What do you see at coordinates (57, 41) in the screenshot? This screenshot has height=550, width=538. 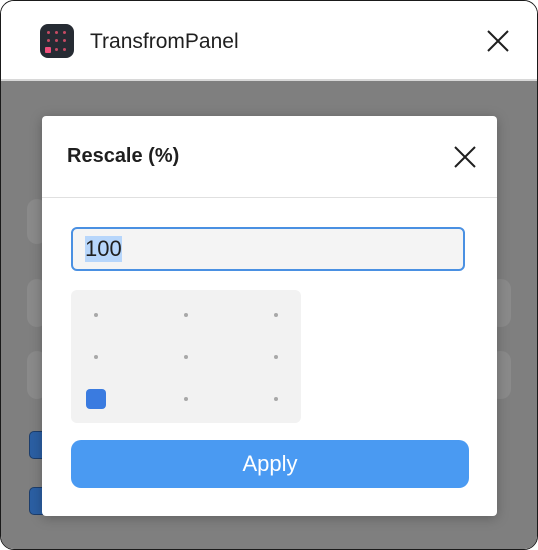 I see `app-logo-icon` at bounding box center [57, 41].